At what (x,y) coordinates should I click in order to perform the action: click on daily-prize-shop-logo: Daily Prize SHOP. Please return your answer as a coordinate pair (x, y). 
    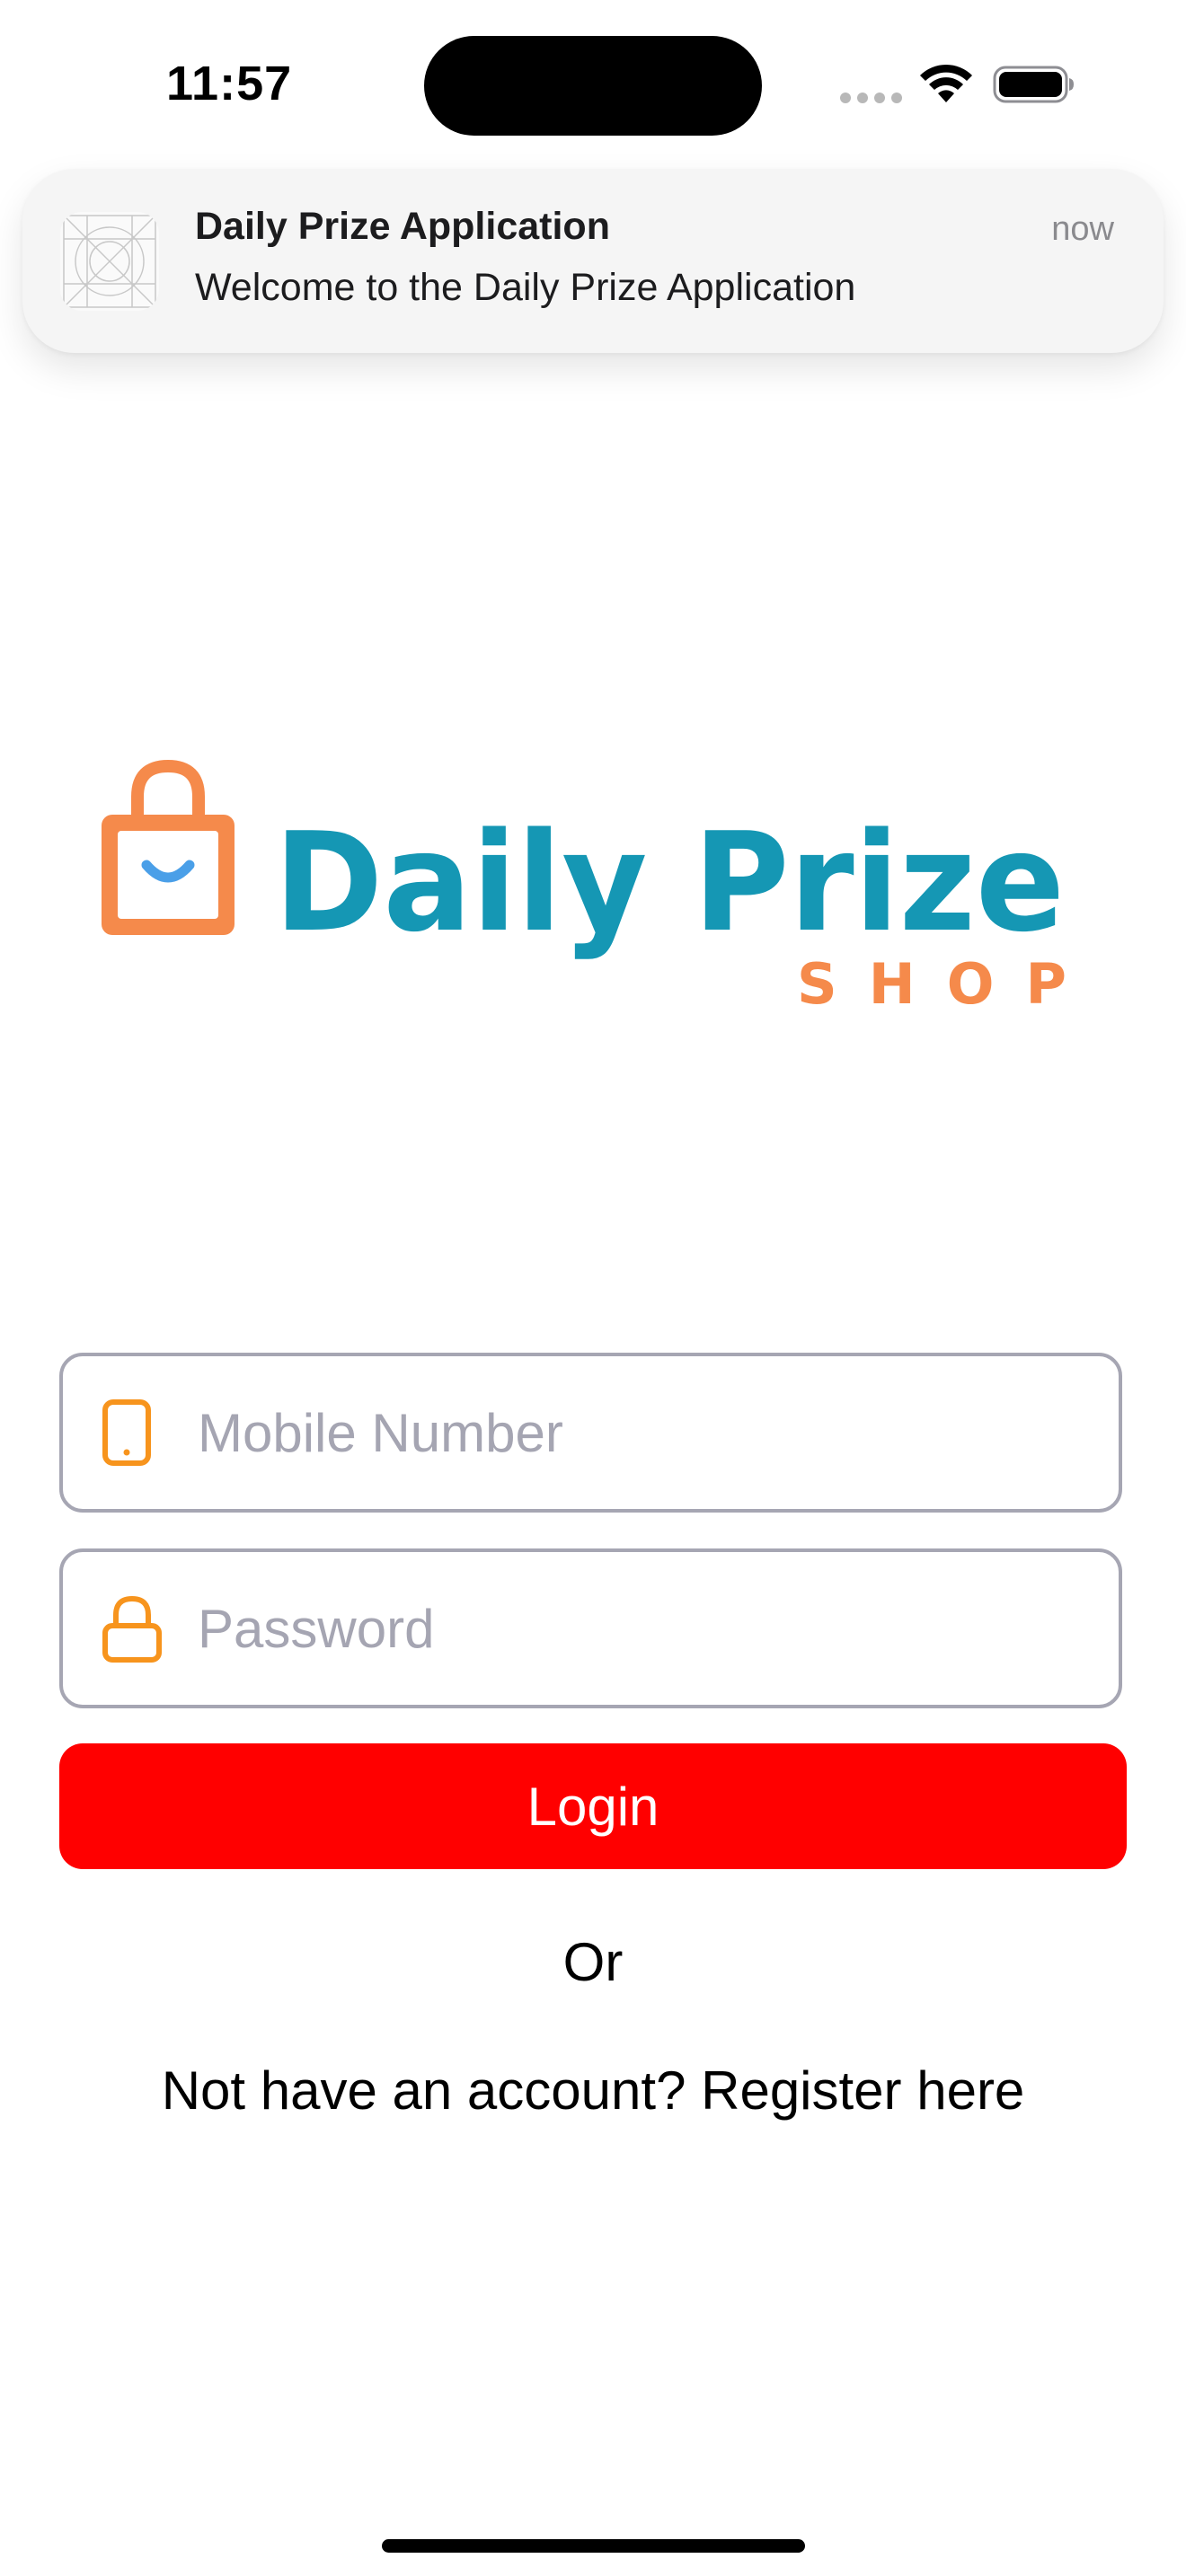
    Looking at the image, I should click on (584, 888).